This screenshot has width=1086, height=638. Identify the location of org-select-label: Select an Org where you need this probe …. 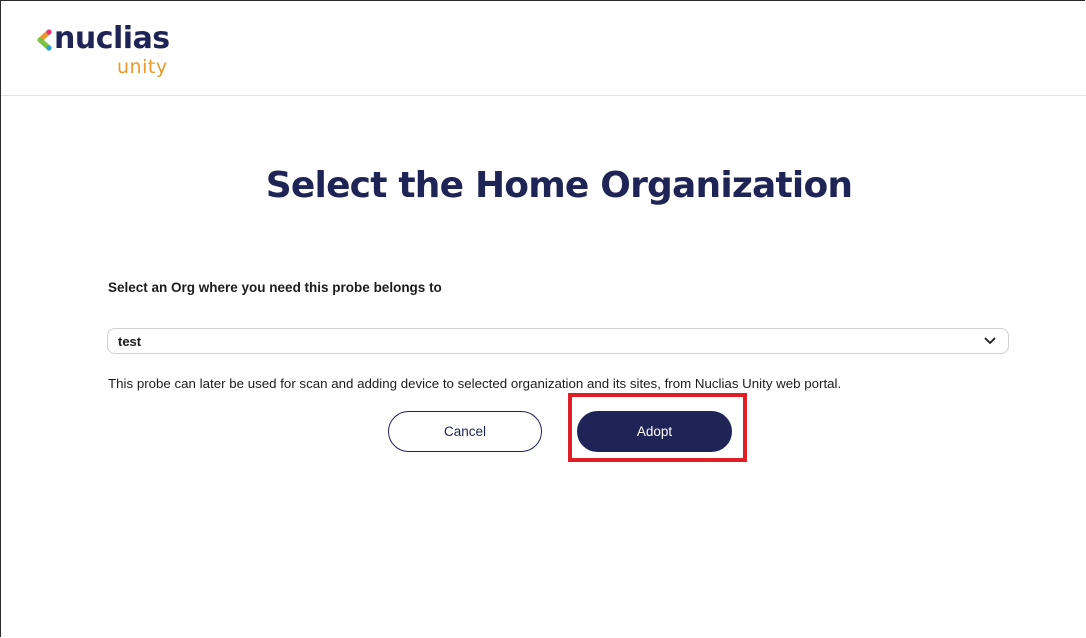
(275, 287).